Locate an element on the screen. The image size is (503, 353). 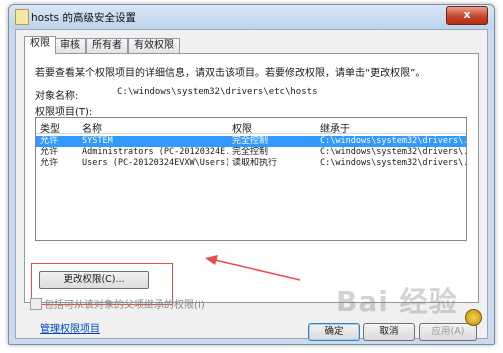
watermark: Bai 经验 is located at coordinates (397, 301).